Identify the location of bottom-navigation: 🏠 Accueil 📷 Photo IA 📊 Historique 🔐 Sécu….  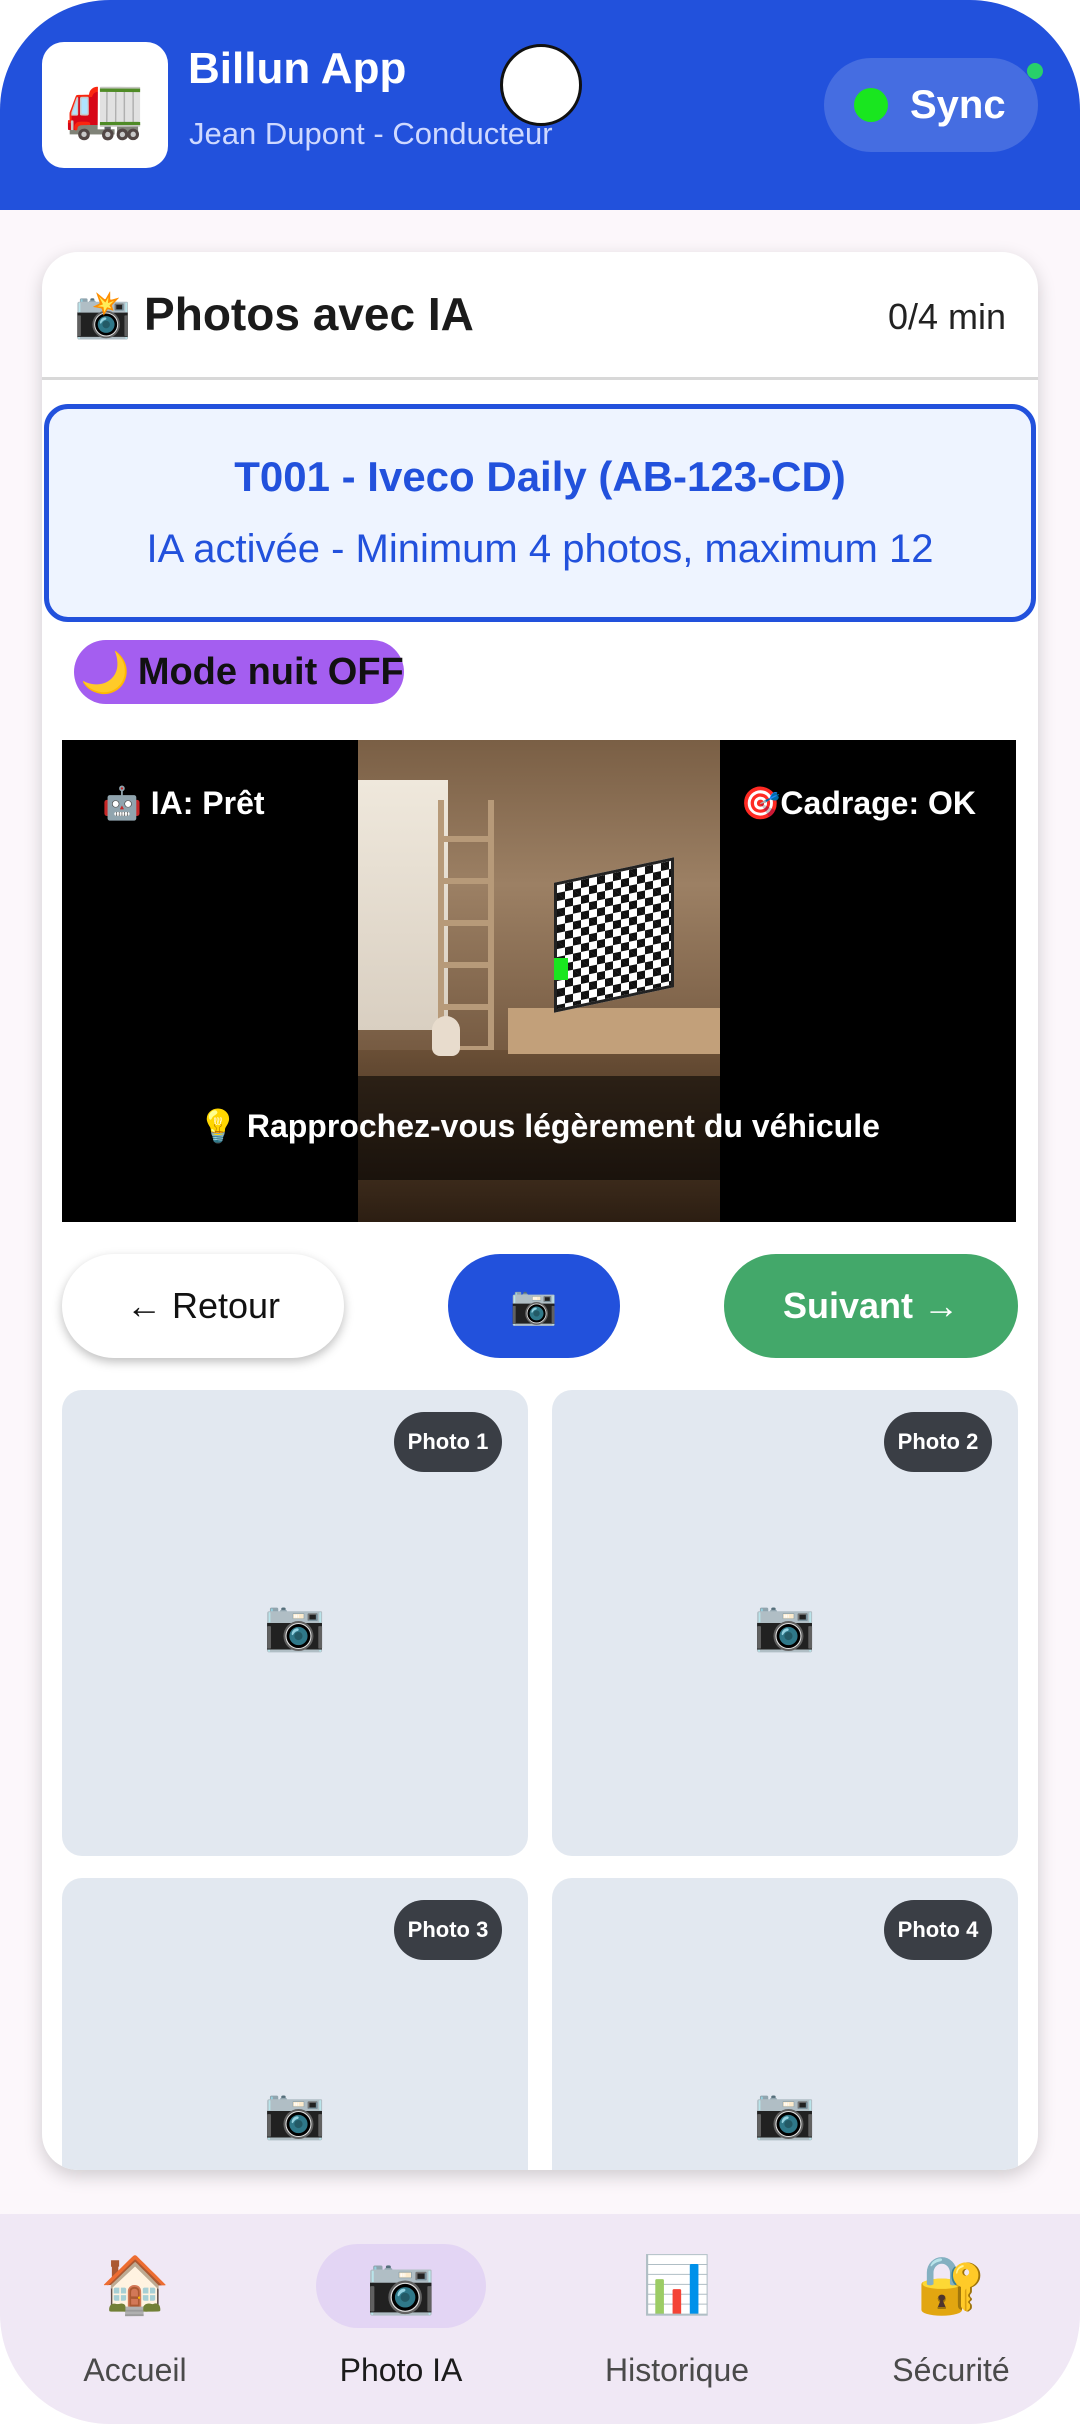
(540, 2319).